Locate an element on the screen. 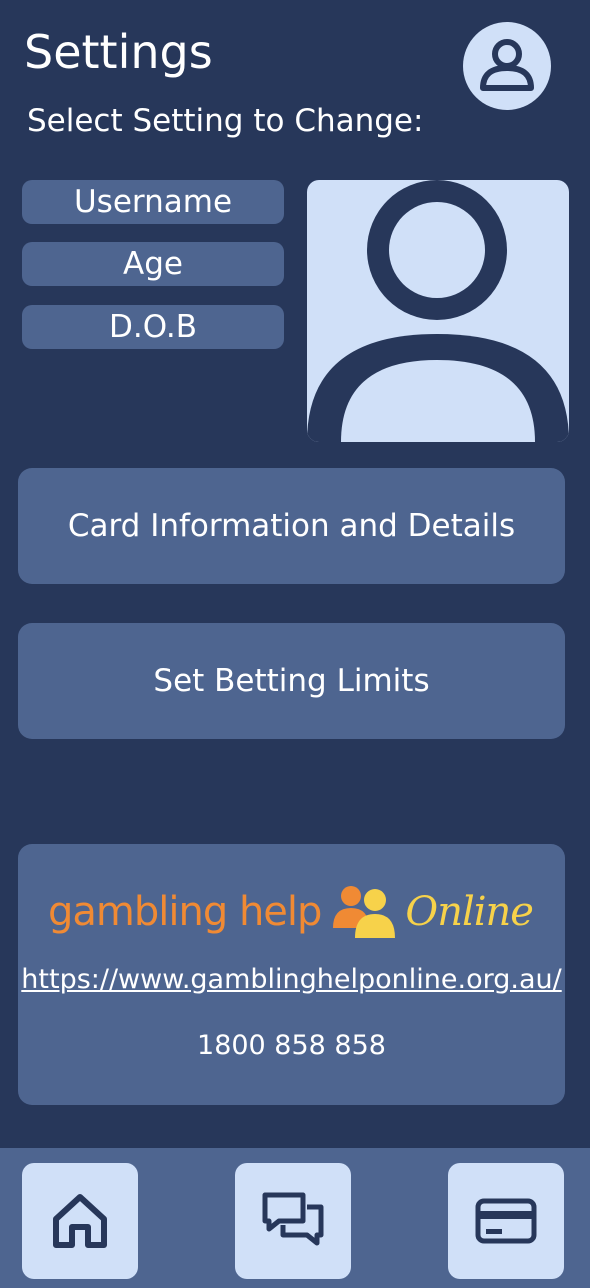  people-icon is located at coordinates (364, 912).